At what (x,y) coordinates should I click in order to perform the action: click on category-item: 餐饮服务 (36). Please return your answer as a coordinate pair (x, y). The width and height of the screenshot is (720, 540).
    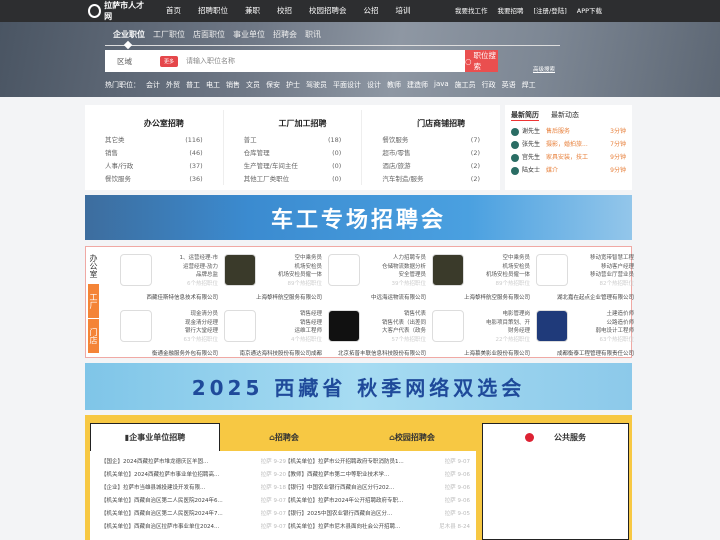
    Looking at the image, I should click on (164, 179).